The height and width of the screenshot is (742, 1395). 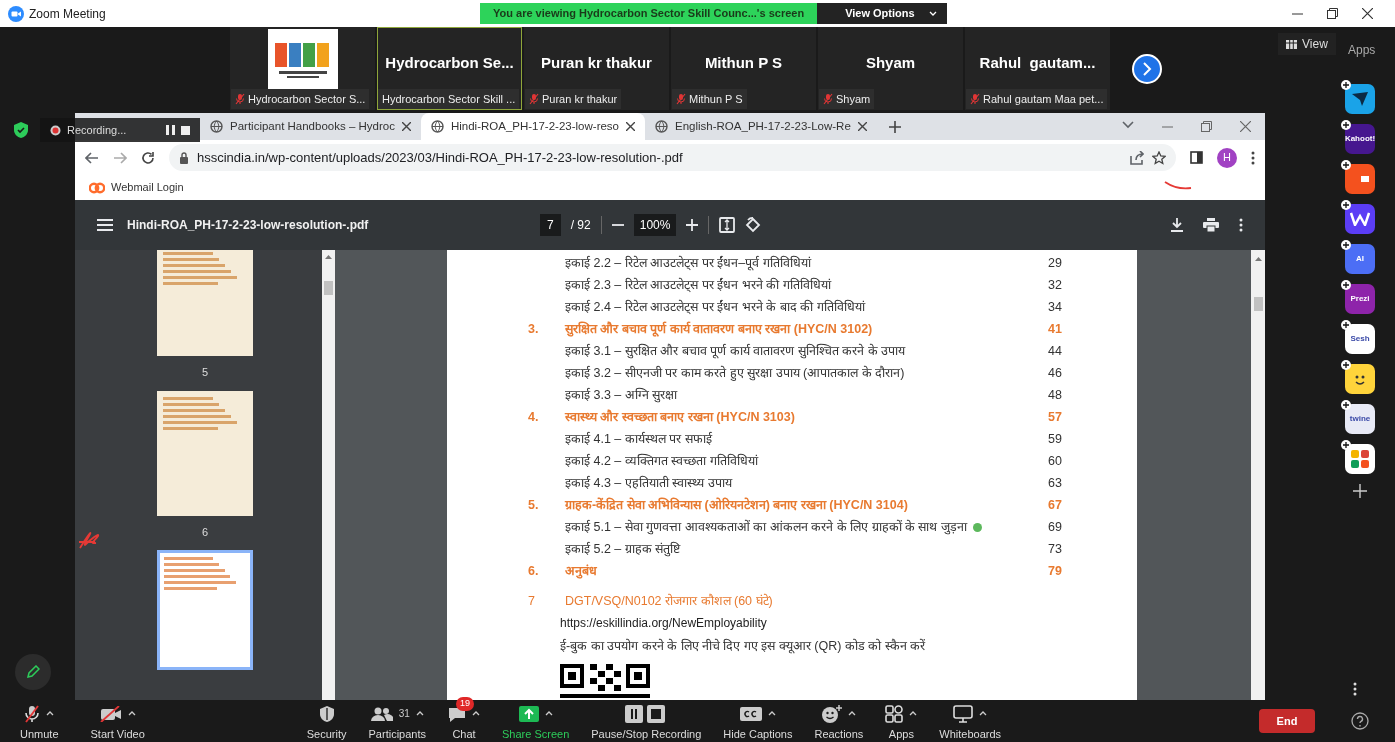 I want to click on toolbar-button: Reactions, so click(x=839, y=721).